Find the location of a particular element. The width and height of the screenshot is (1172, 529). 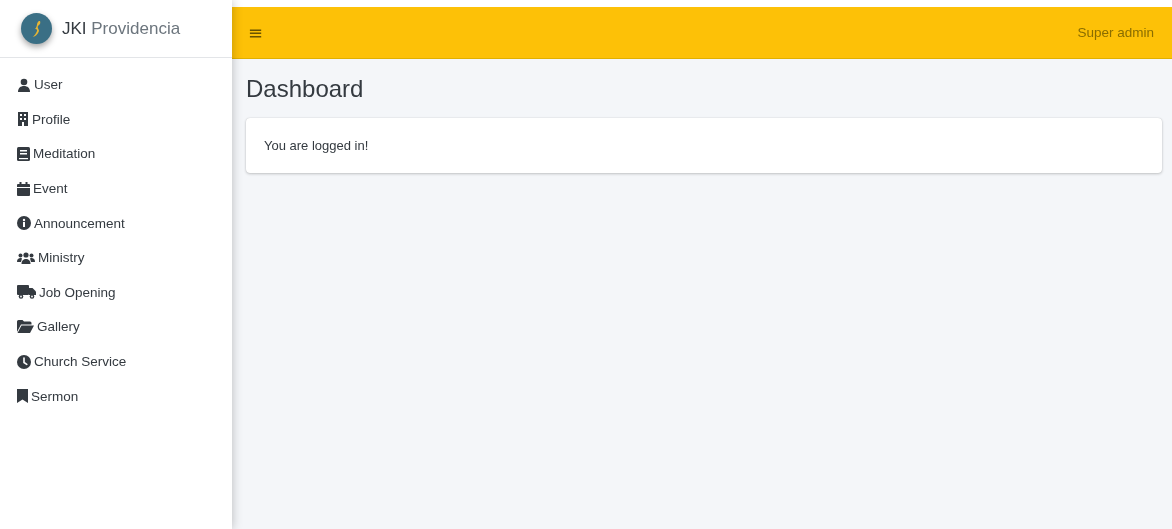

book-icon is located at coordinates (23, 154).